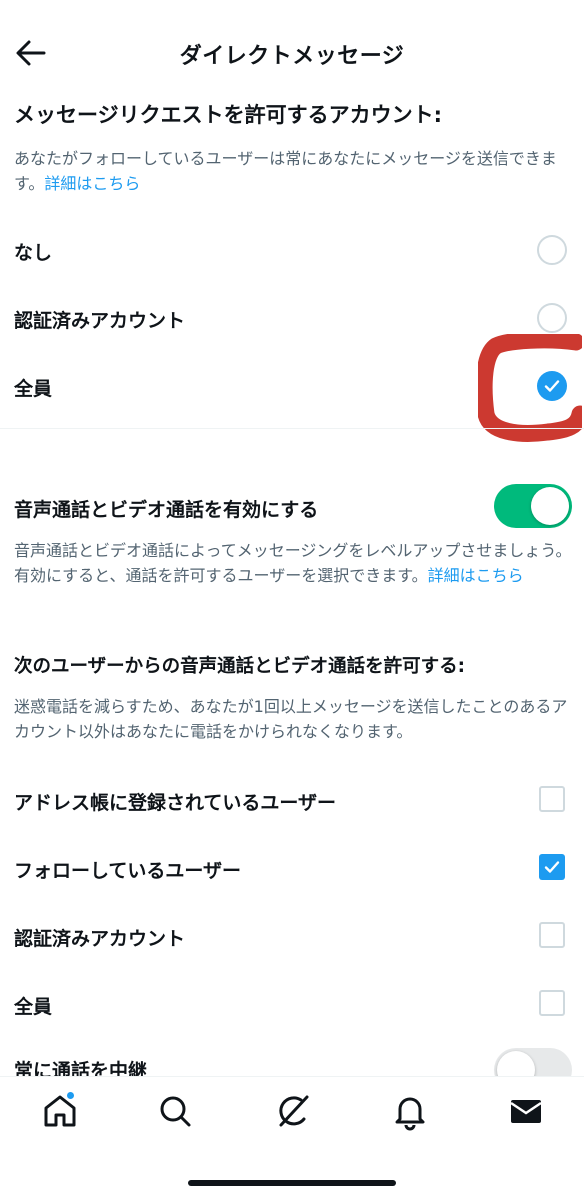  I want to click on radio-option-everyone: 全員, so click(292, 387).